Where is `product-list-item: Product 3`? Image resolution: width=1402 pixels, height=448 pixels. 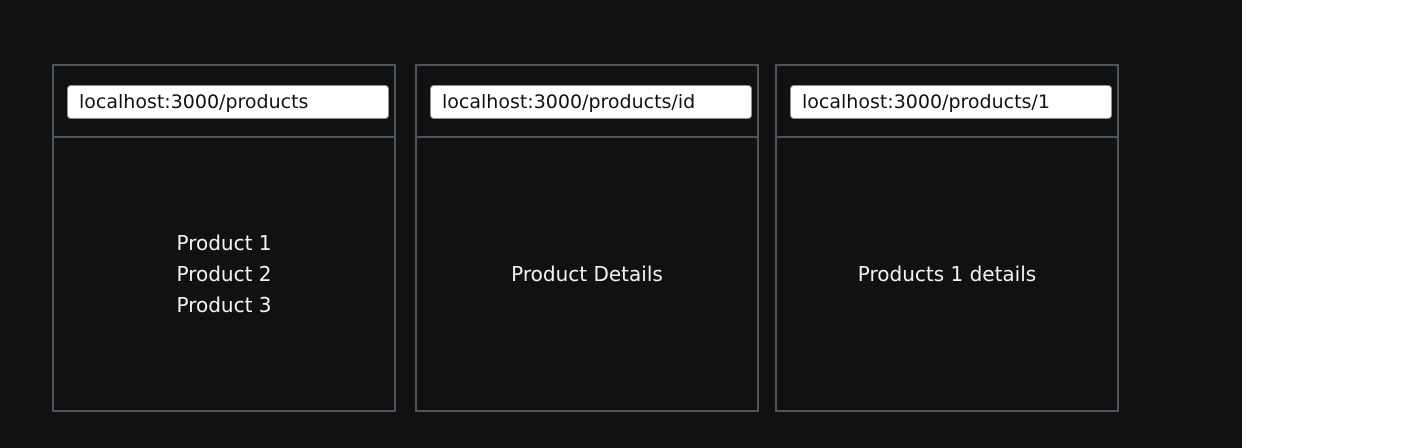
product-list-item: Product 3 is located at coordinates (224, 304).